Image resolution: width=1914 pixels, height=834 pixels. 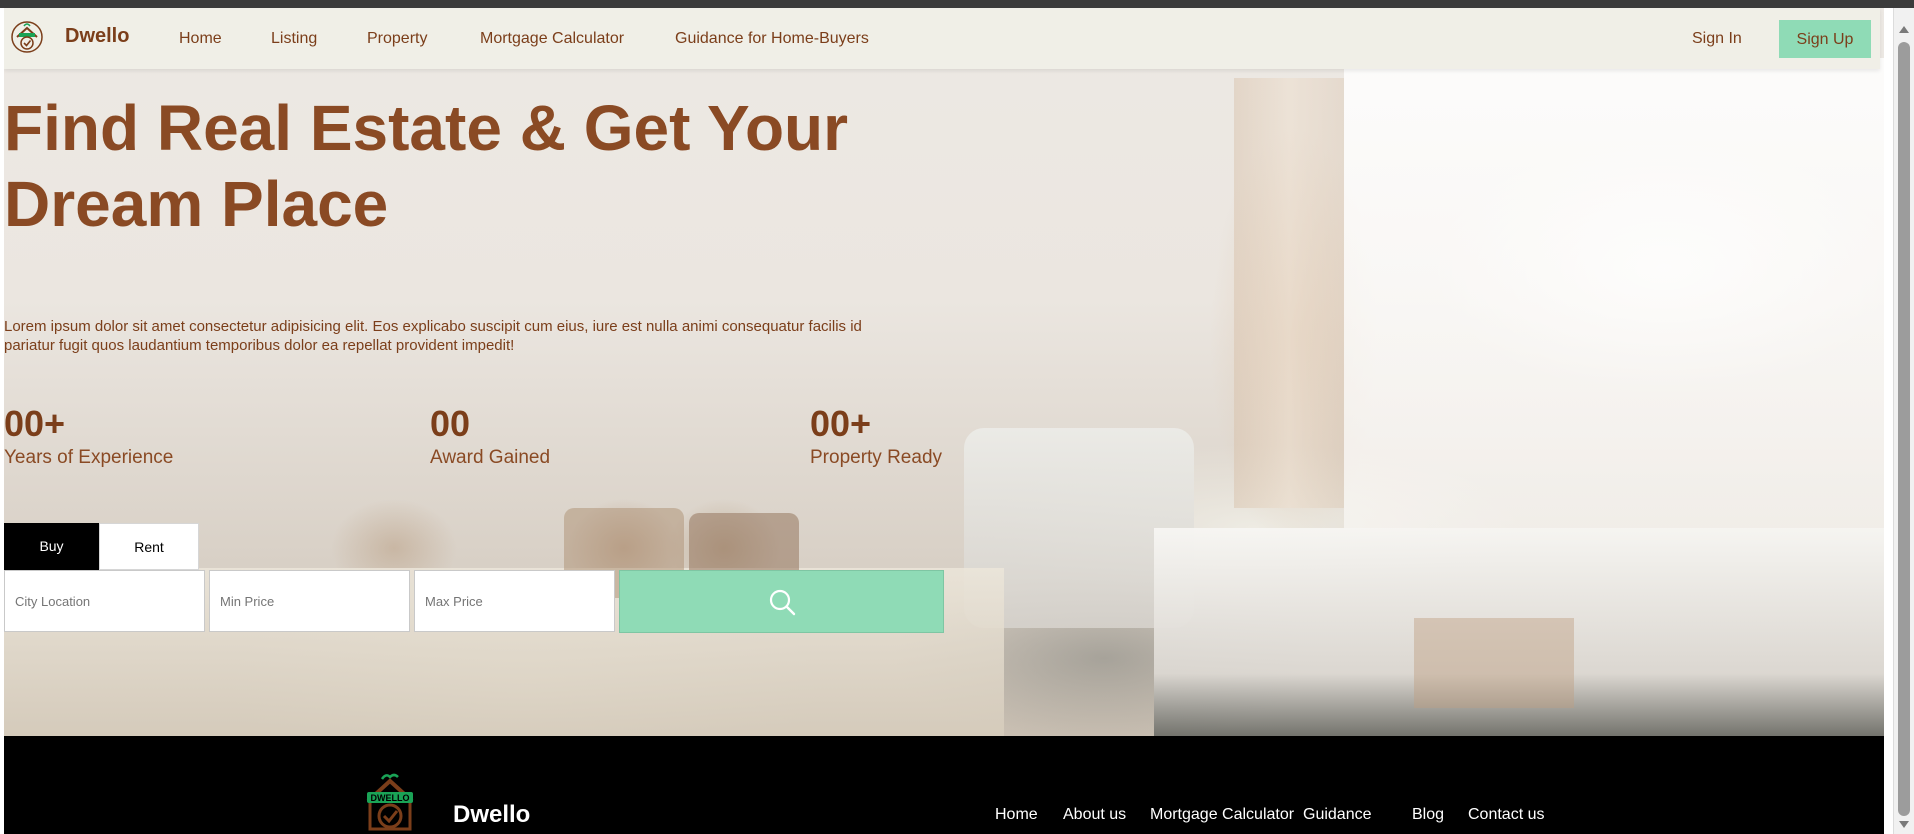 I want to click on sign-in-link: Sign In, so click(x=1717, y=39).